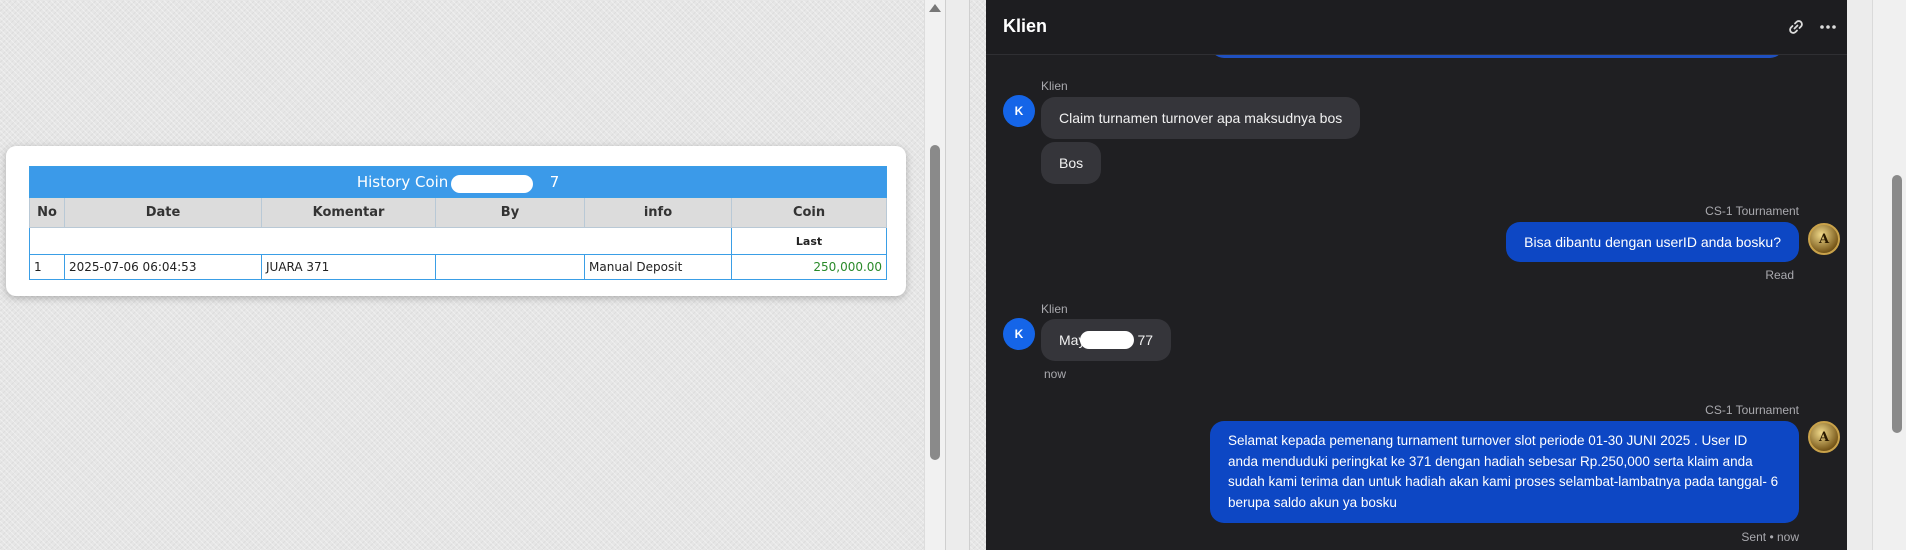 The image size is (1906, 550). What do you see at coordinates (348, 212) in the screenshot?
I see `col-komentar: Komentar` at bounding box center [348, 212].